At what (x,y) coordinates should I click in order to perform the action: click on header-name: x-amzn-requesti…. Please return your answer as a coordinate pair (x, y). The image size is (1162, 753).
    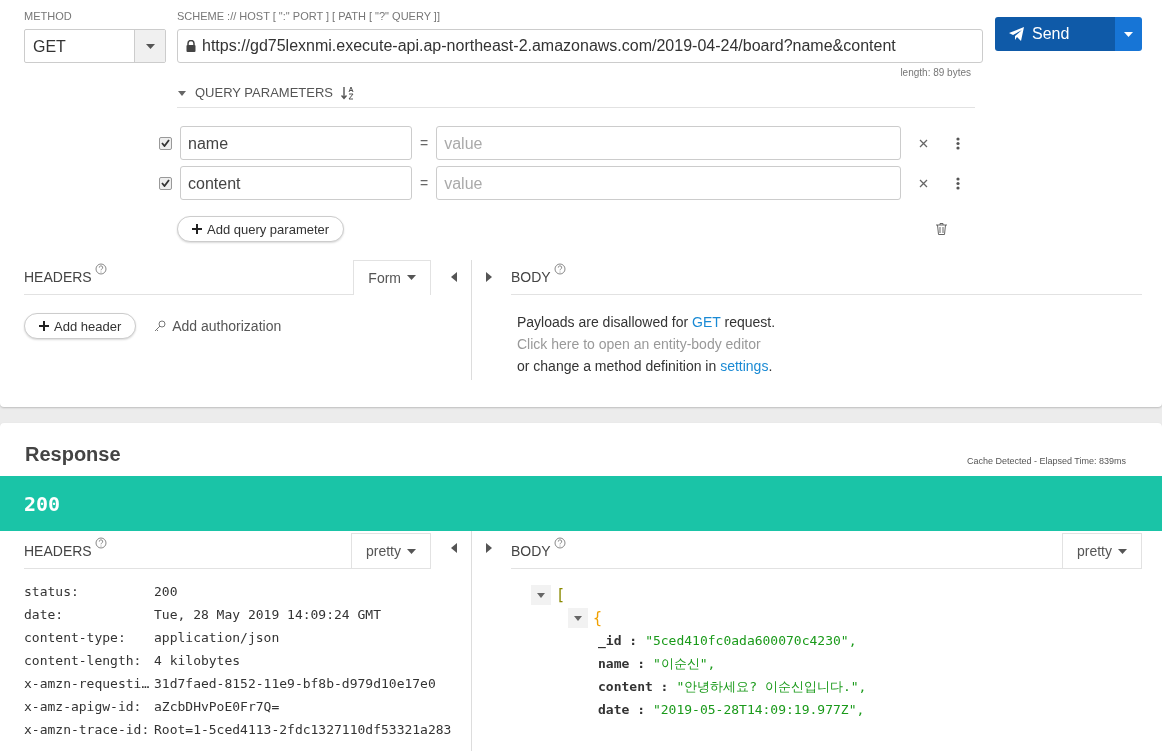
    Looking at the image, I should click on (87, 683).